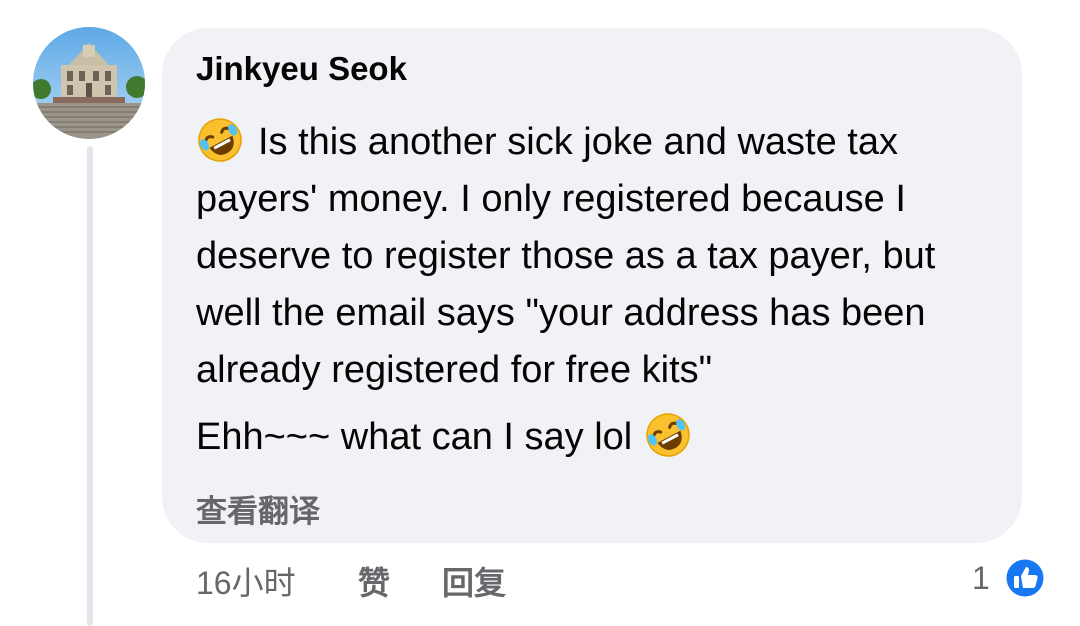  I want to click on comment-text-2: Ehh~~~ what can I say lol, so click(414, 437).